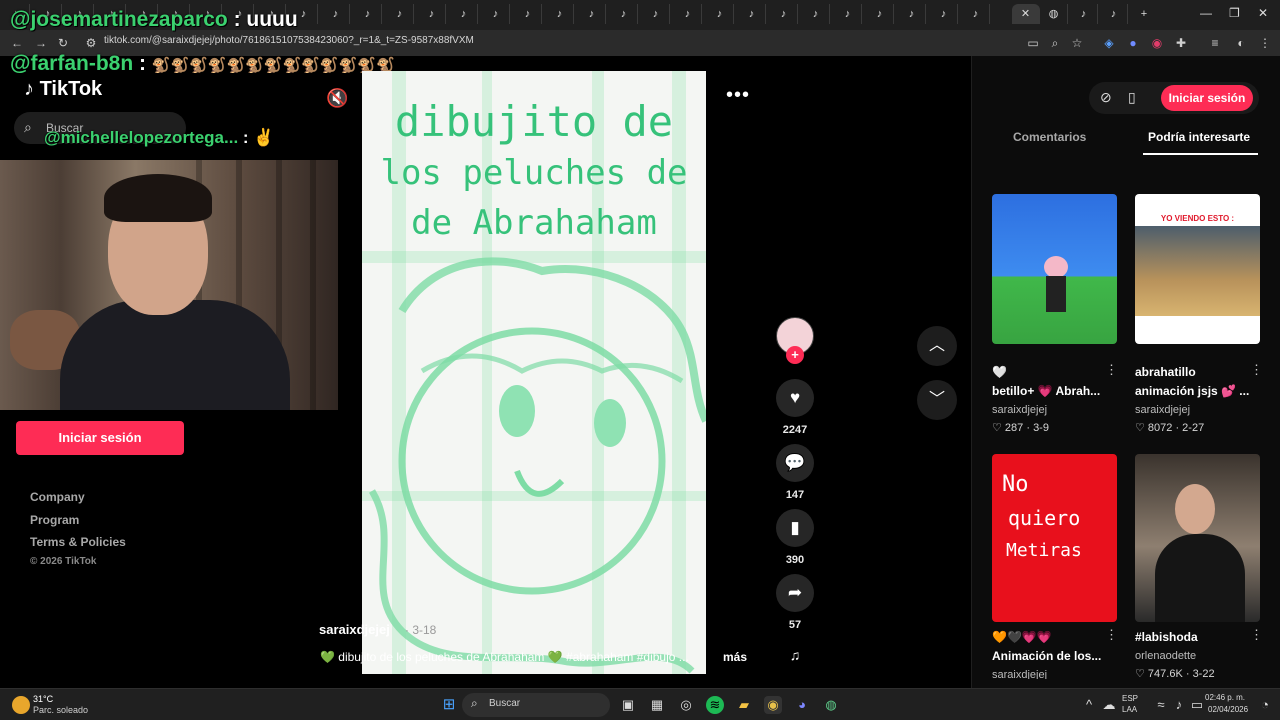 The image size is (1280, 720). I want to click on volume-icon: ♪, so click(1179, 705).